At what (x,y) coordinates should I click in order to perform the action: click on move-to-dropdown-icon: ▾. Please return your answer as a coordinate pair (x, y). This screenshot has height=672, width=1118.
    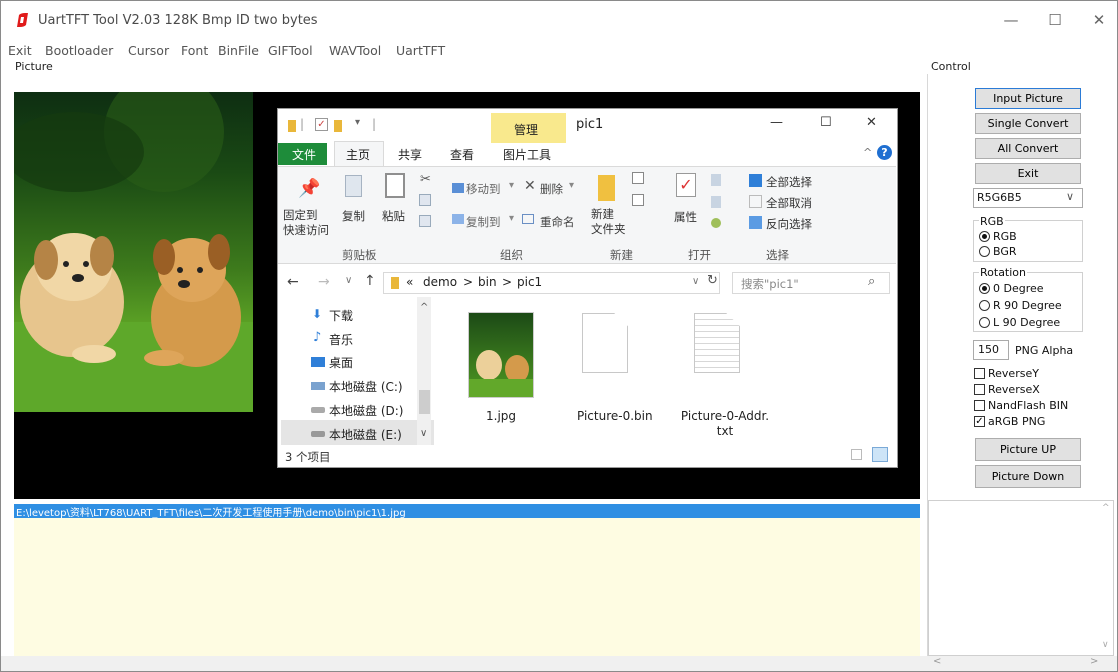
    Looking at the image, I should click on (511, 185).